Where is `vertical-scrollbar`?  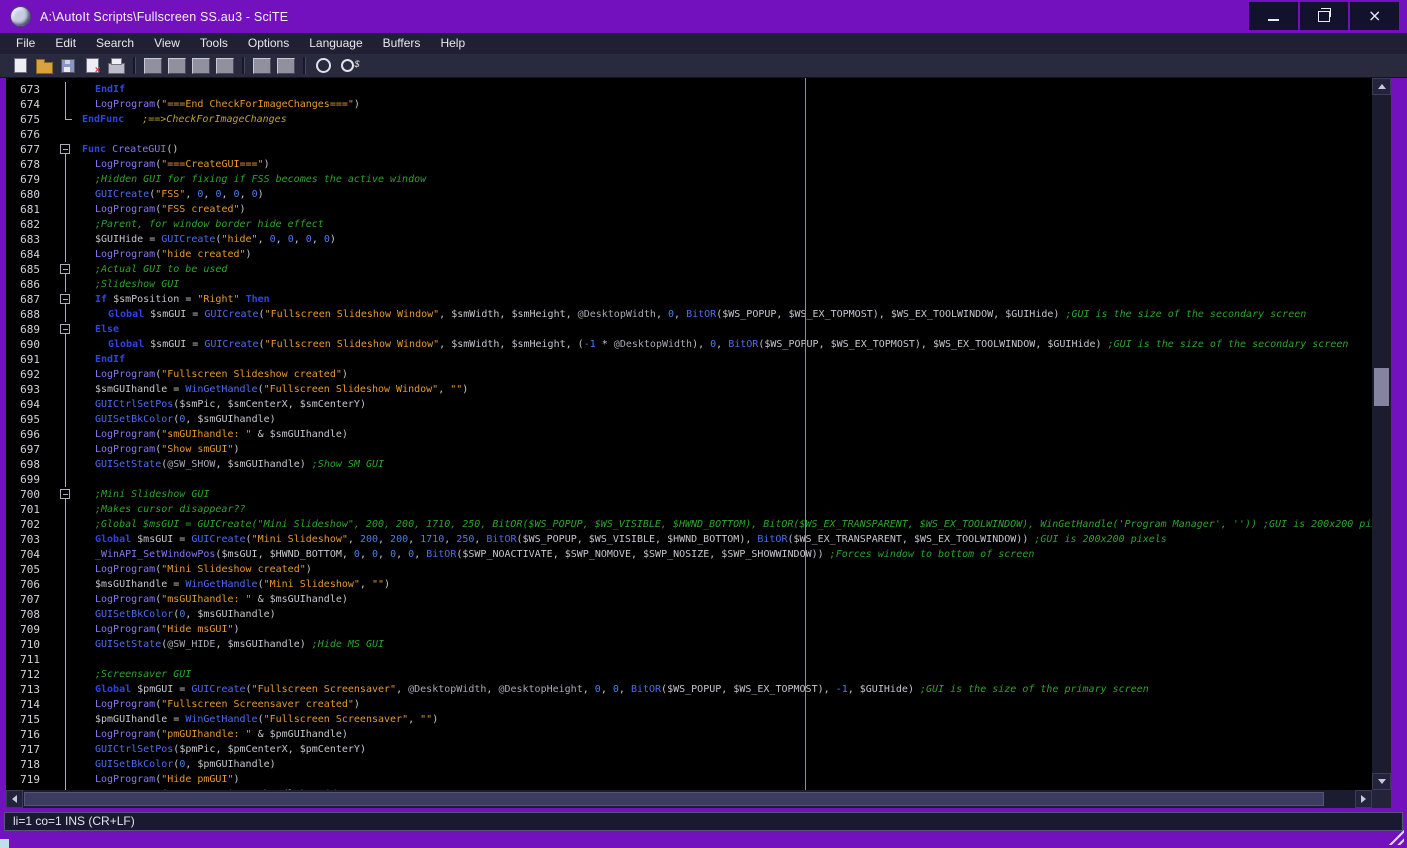
vertical-scrollbar is located at coordinates (1381, 434).